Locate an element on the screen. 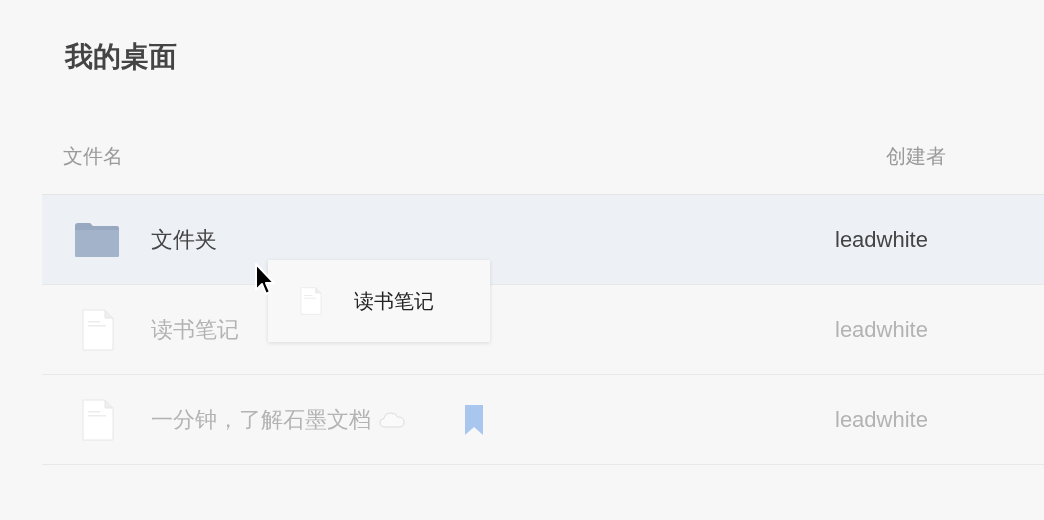 This screenshot has width=1044, height=520. column-header: 创建者 is located at coordinates (916, 156).